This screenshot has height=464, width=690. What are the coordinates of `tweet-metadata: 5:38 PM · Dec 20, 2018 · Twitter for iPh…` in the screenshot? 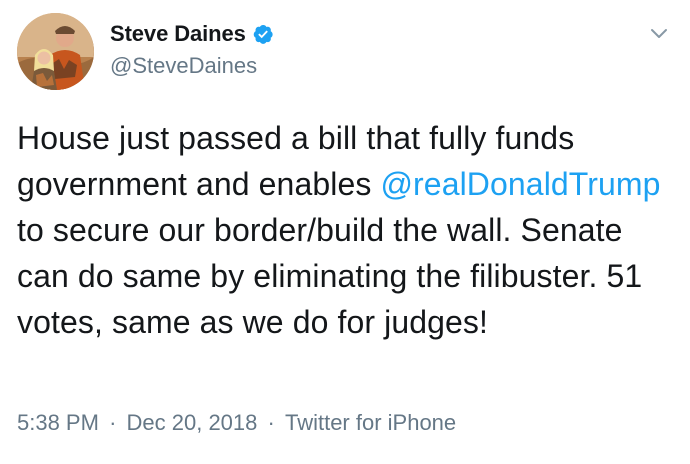 It's located at (236, 423).